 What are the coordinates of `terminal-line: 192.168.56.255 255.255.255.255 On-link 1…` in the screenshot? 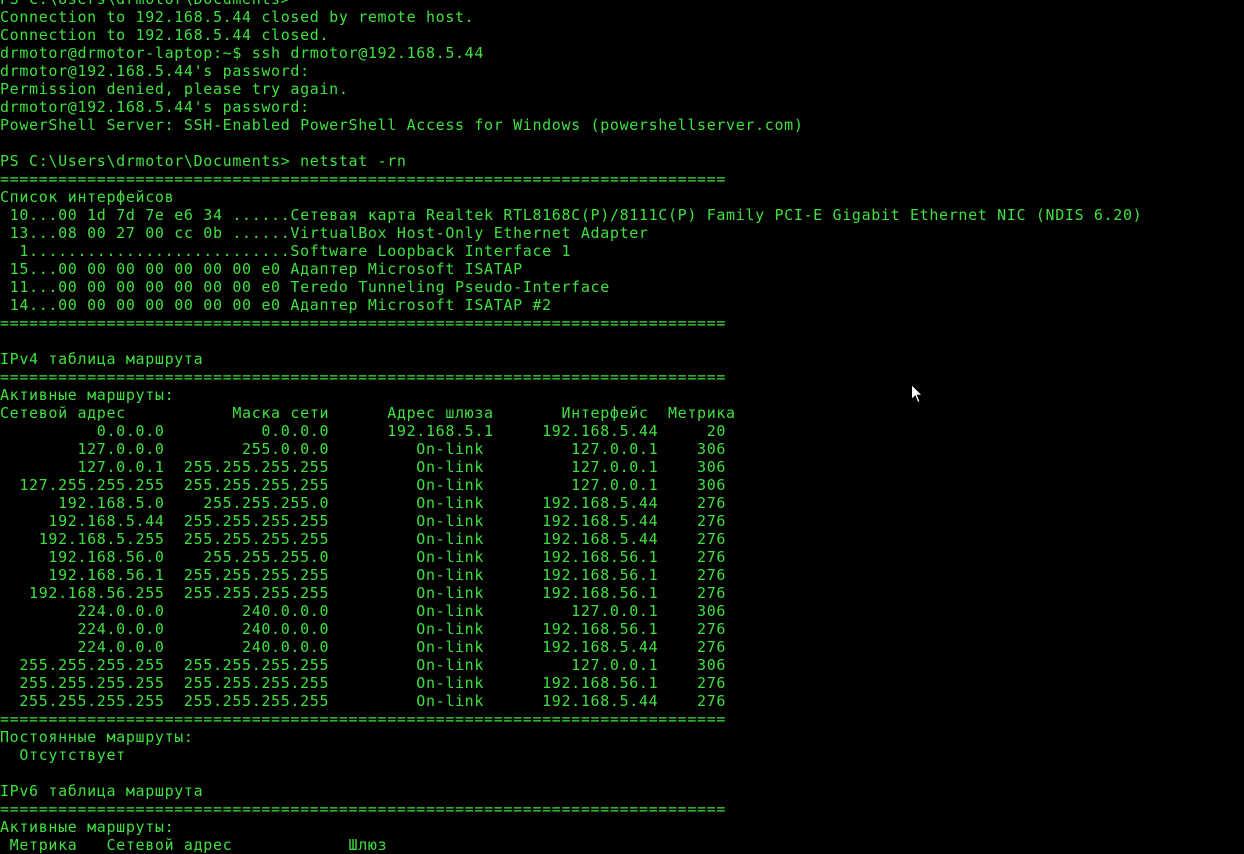 It's located at (363, 593).